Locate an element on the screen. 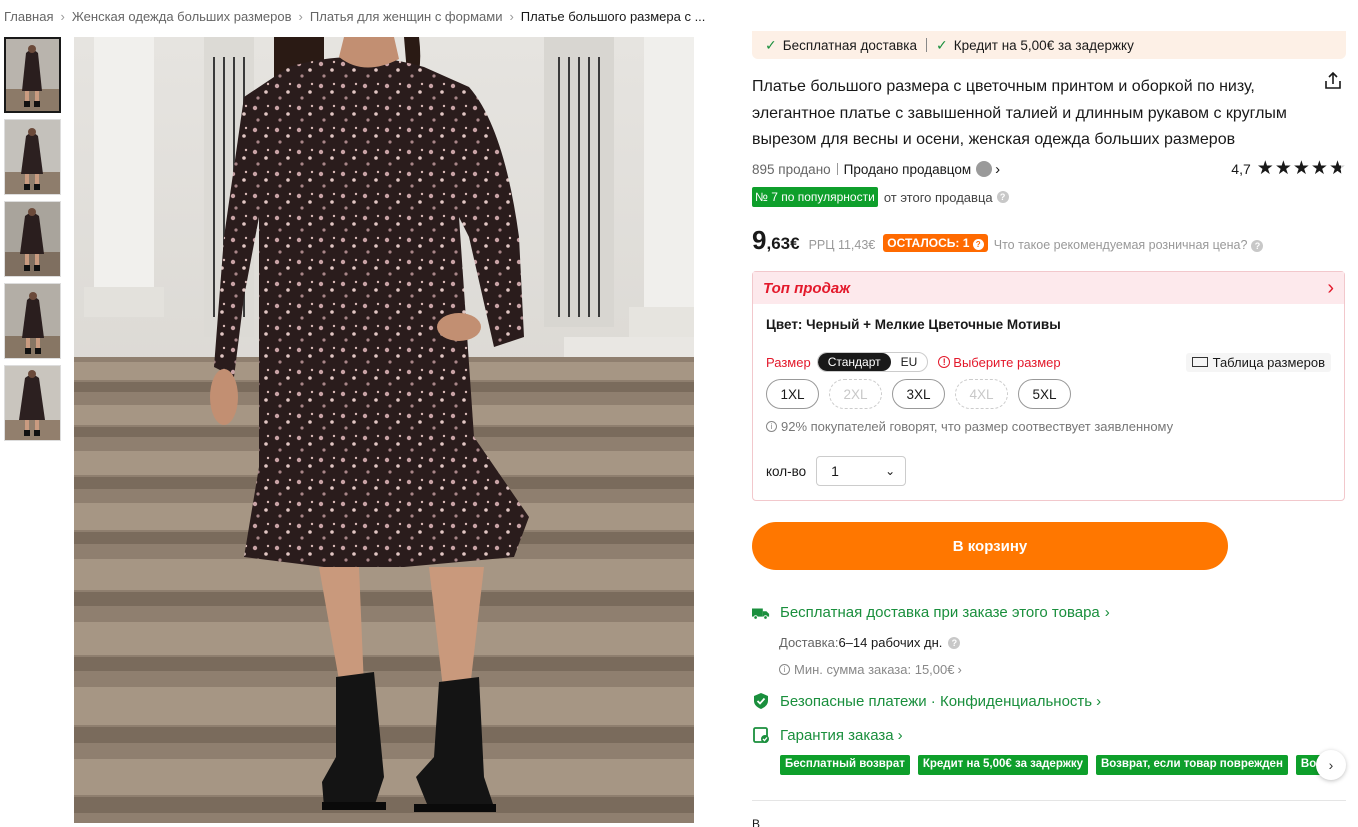  sold-count: 895 продано is located at coordinates (791, 169).